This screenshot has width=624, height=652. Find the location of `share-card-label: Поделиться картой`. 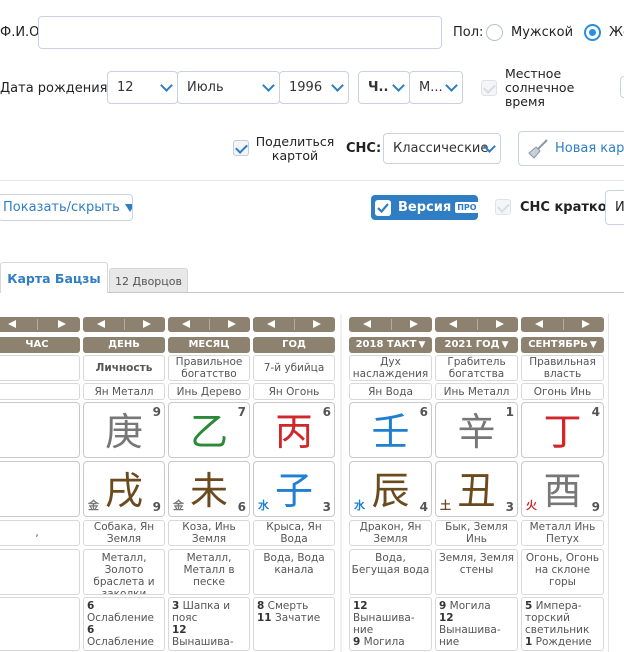

share-card-label: Поделиться картой is located at coordinates (295, 148).